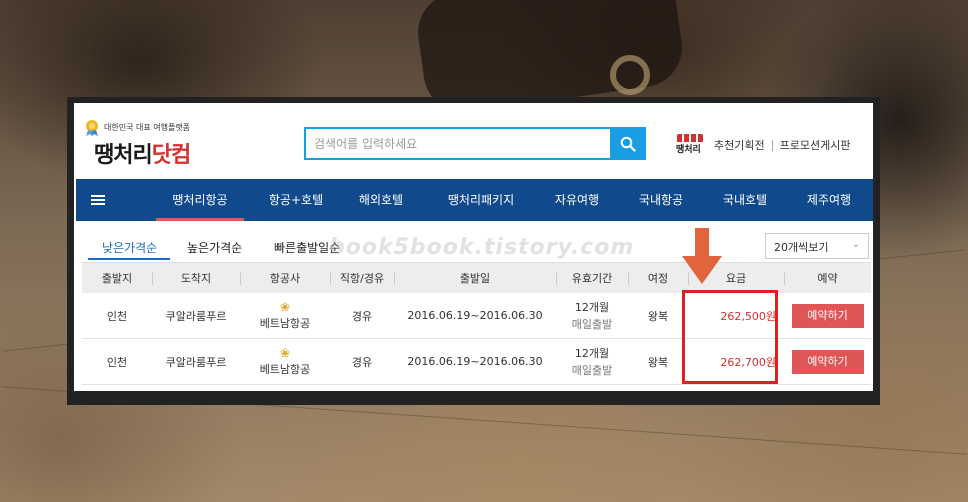 Image resolution: width=968 pixels, height=502 pixels. Describe the element at coordinates (702, 256) in the screenshot. I see `down-arrow-icon` at that location.